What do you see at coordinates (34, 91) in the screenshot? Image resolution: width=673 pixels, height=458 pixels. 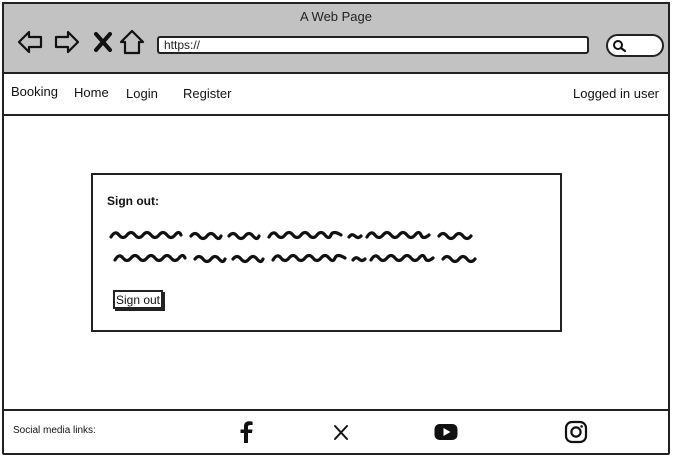 I see `nav-link-booking: Booking` at bounding box center [34, 91].